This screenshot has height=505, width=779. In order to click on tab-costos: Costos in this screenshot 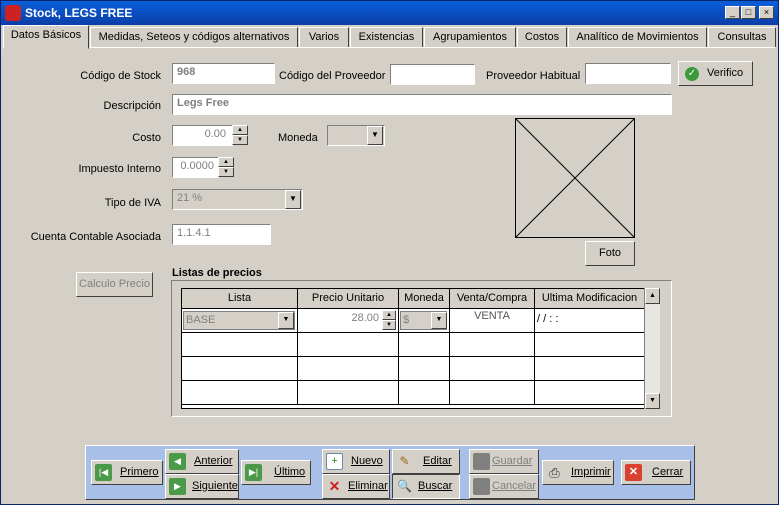, I will do `click(542, 37)`.